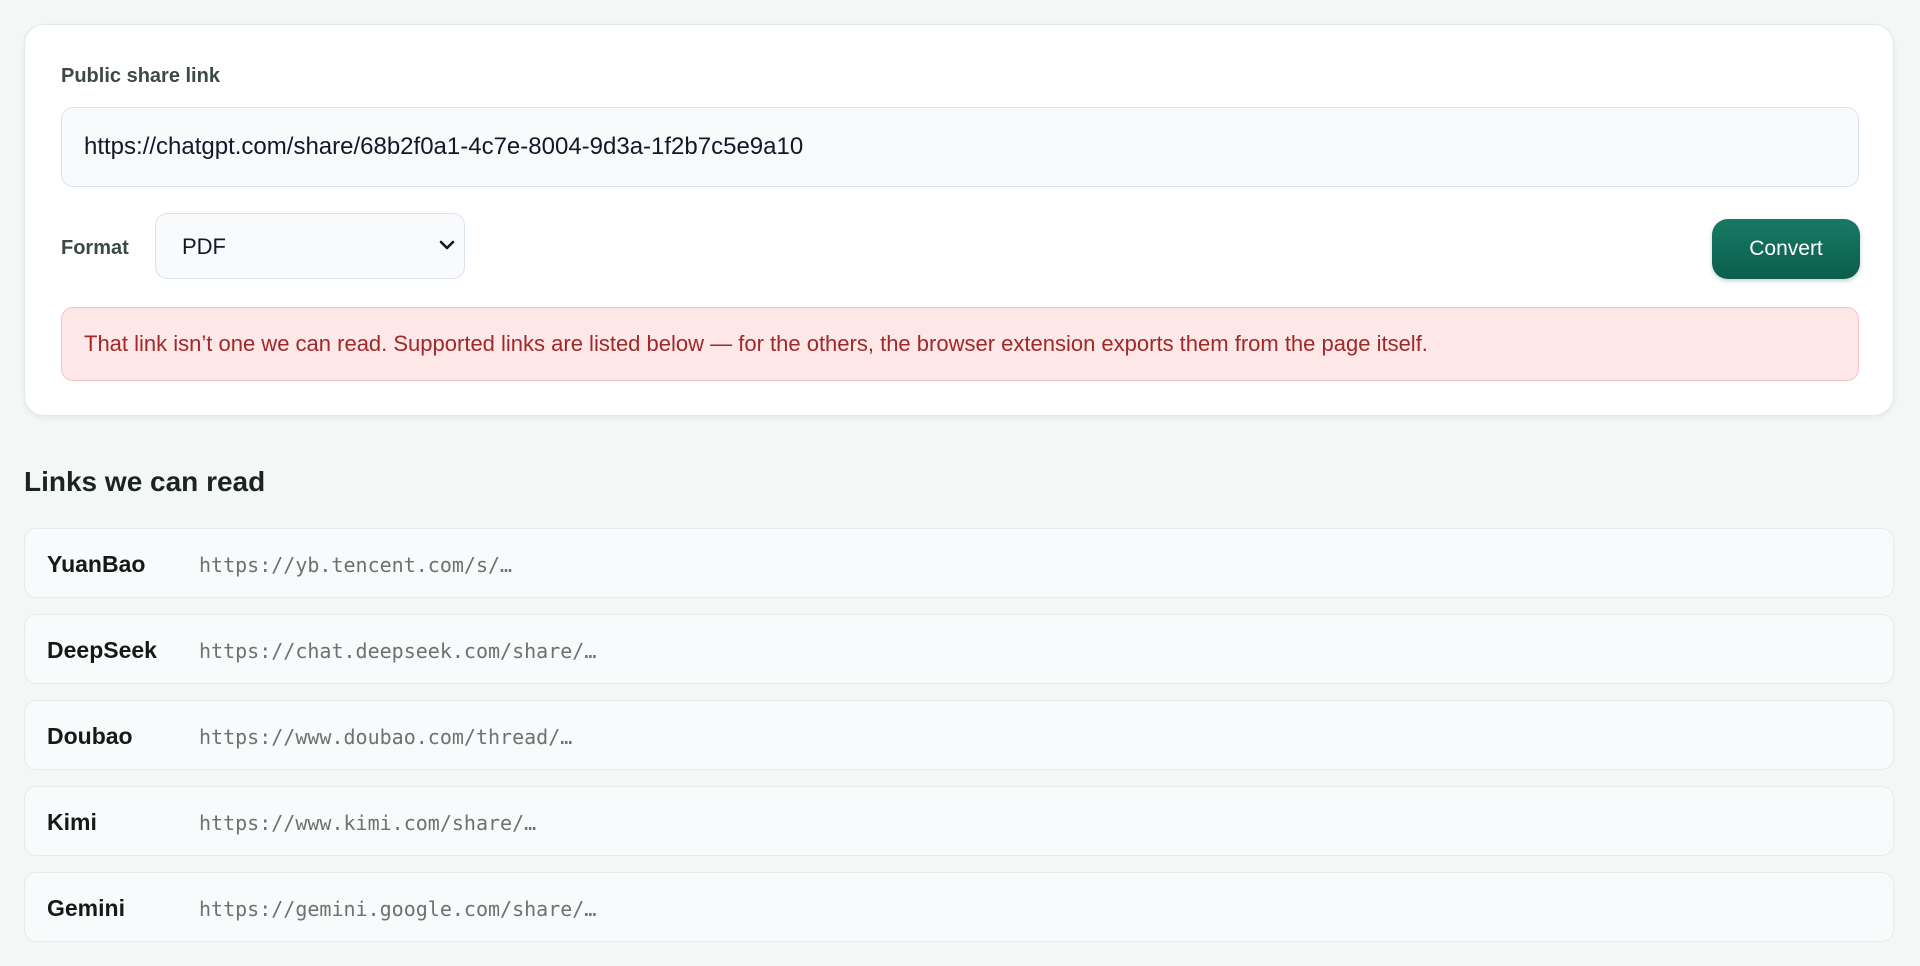  What do you see at coordinates (310, 246) in the screenshot?
I see `format-select: PDF` at bounding box center [310, 246].